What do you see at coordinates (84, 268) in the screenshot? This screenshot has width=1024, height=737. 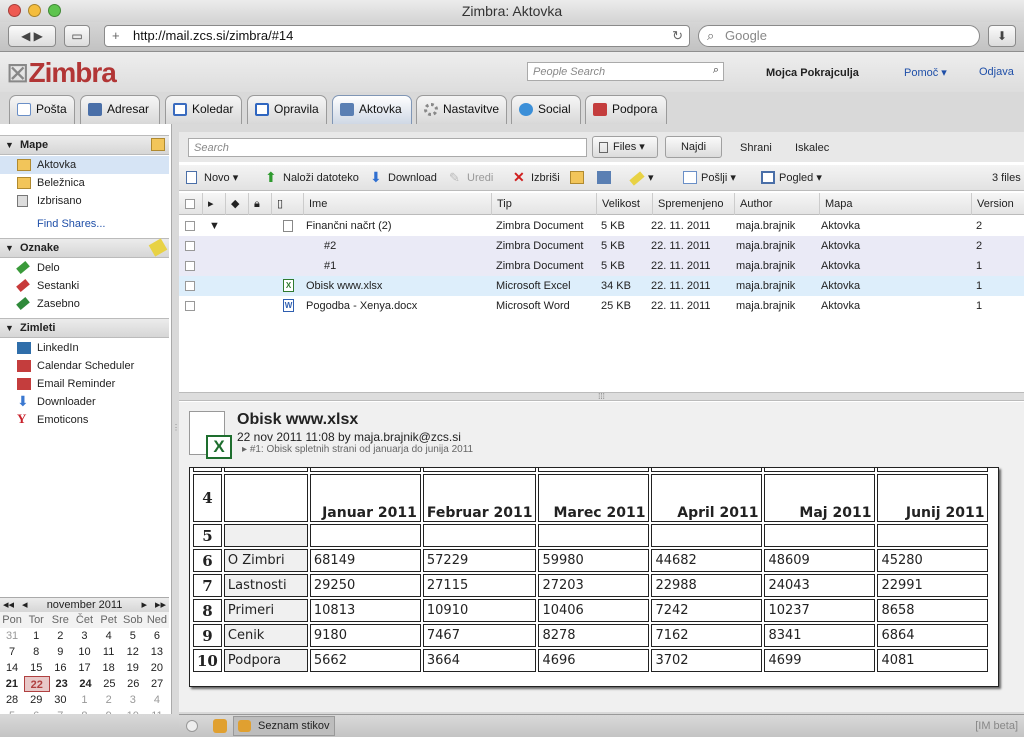 I see `sidebar-item-tag-work: Delo` at bounding box center [84, 268].